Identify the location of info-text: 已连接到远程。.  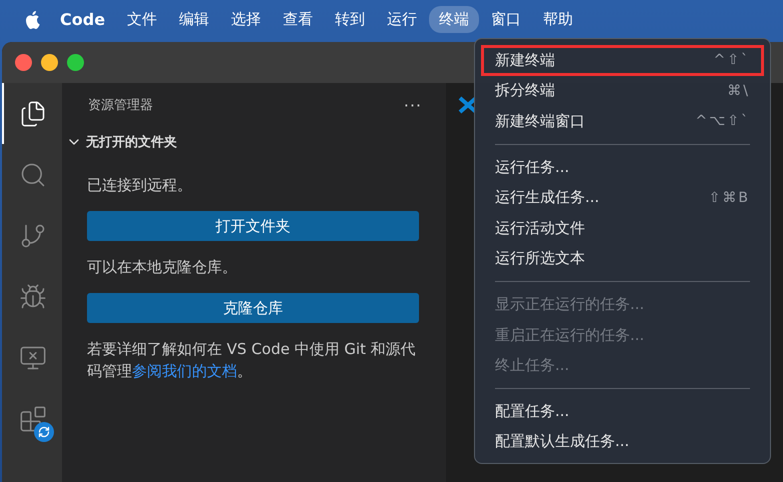
(140, 185).